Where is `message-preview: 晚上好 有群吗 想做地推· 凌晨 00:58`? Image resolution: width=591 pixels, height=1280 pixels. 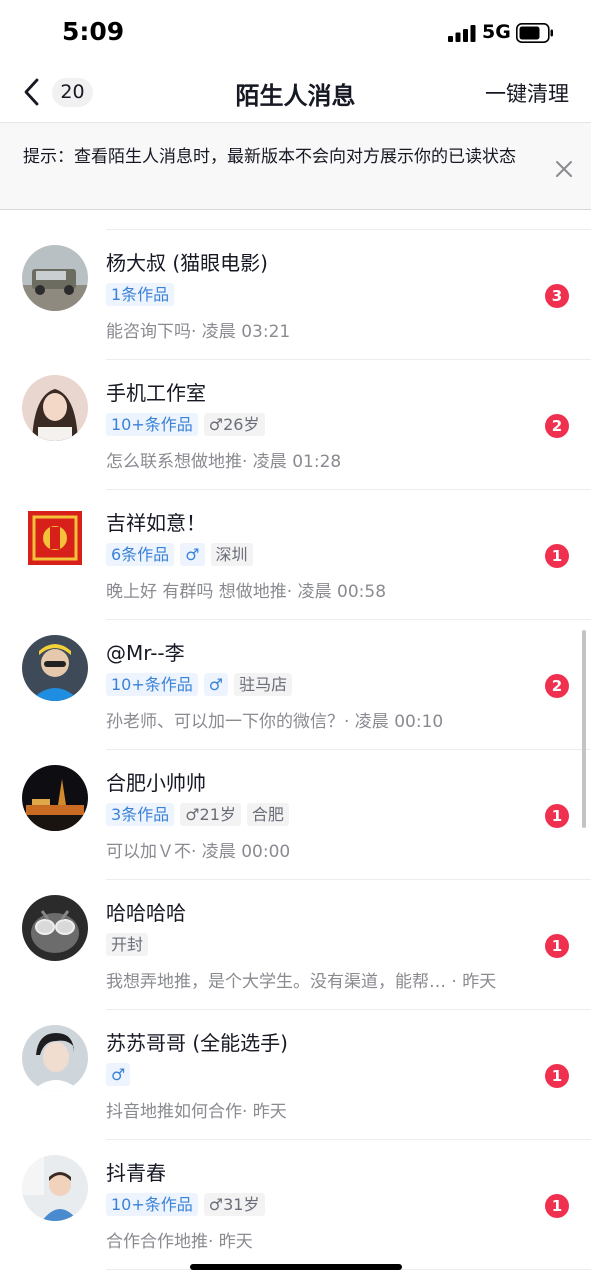 message-preview: 晚上好 有群吗 想做地推· 凌晨 00:58 is located at coordinates (246, 592).